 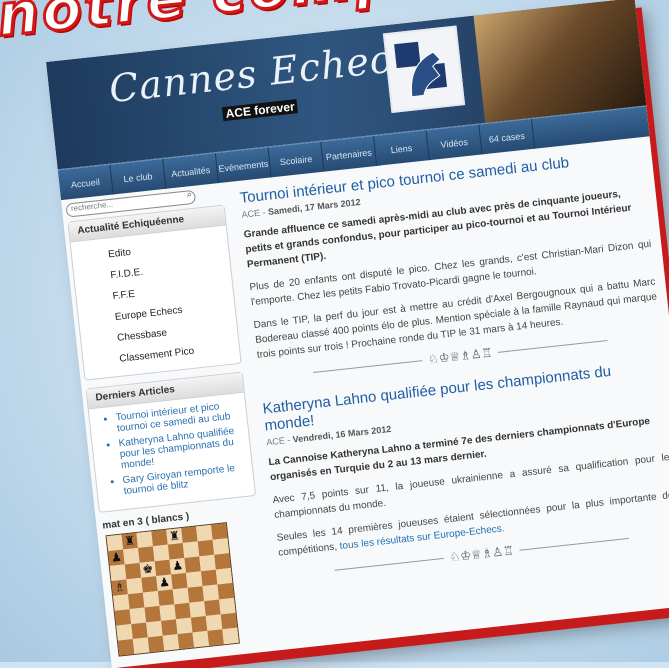 What do you see at coordinates (243, 165) in the screenshot?
I see `nav-item-evenements: Evènements` at bounding box center [243, 165].